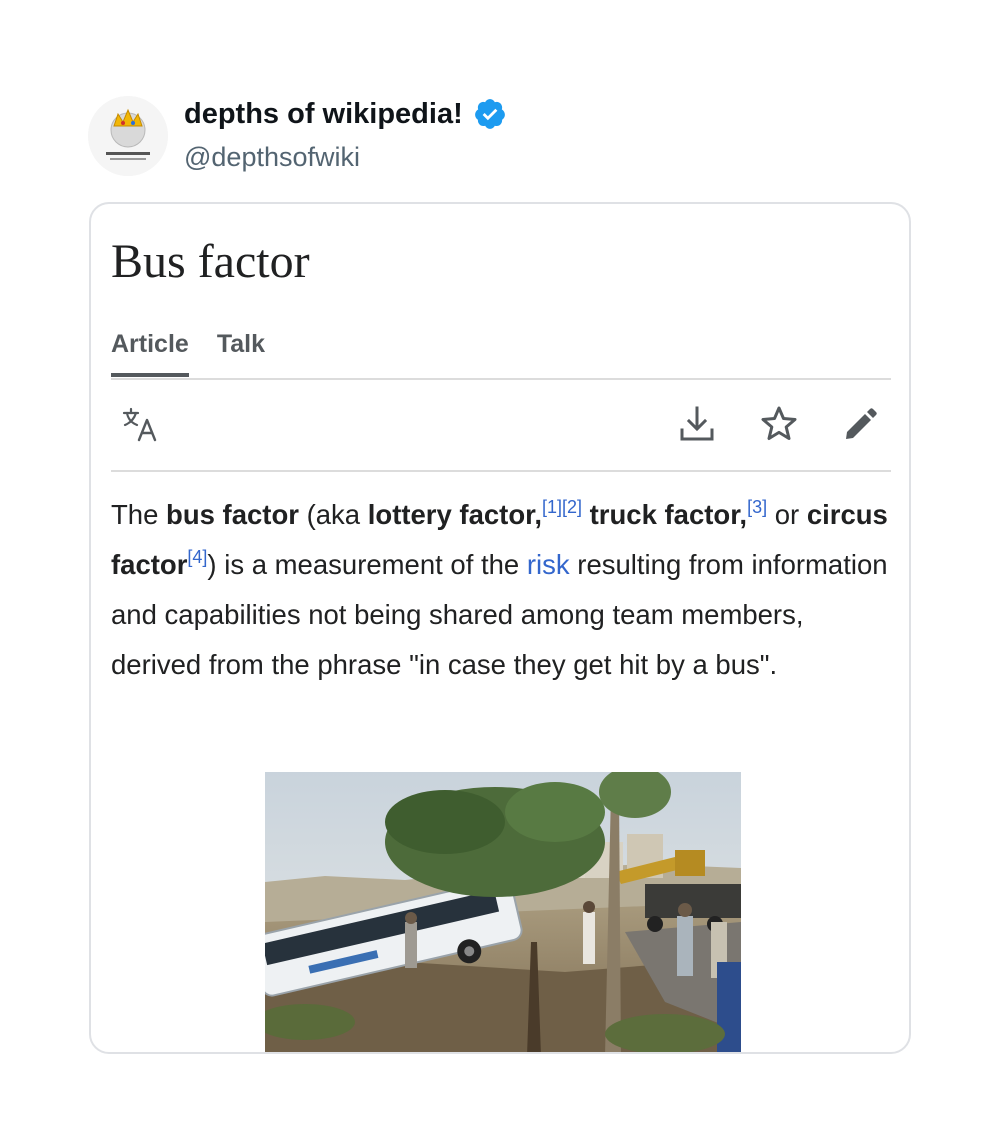 This screenshot has height=1142, width=996. What do you see at coordinates (787, 514) in the screenshot?
I see `text-run: or` at bounding box center [787, 514].